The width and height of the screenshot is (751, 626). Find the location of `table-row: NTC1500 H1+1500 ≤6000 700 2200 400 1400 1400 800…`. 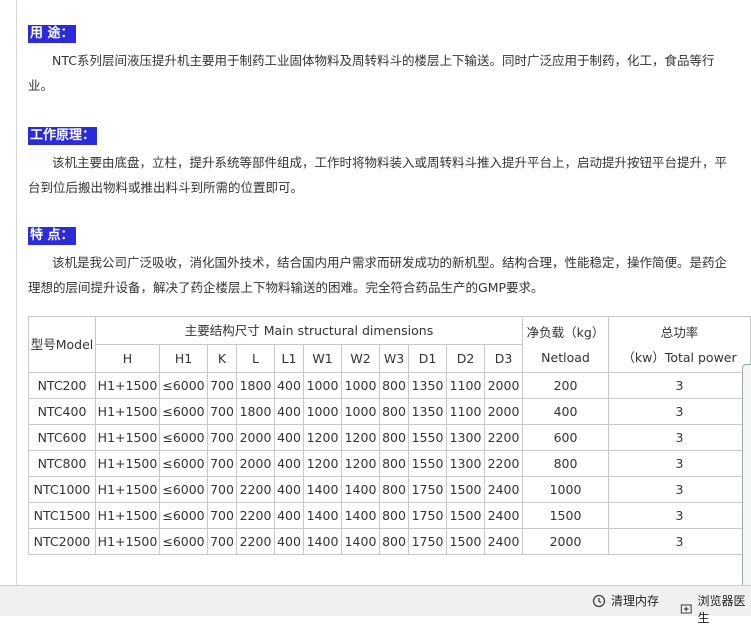

table-row: NTC1500 H1+1500 ≤6000 700 2200 400 1400 1400 800… is located at coordinates (389, 515).